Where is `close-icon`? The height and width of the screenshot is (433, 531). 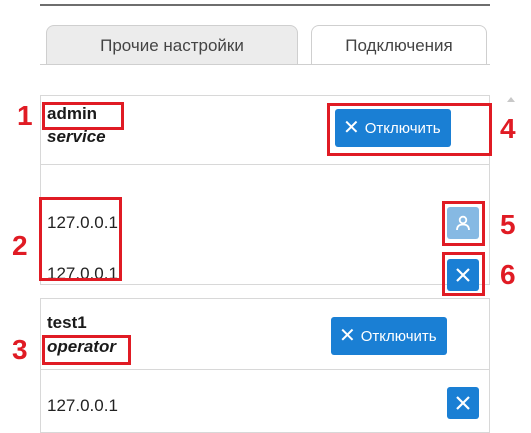 close-icon is located at coordinates (463, 403).